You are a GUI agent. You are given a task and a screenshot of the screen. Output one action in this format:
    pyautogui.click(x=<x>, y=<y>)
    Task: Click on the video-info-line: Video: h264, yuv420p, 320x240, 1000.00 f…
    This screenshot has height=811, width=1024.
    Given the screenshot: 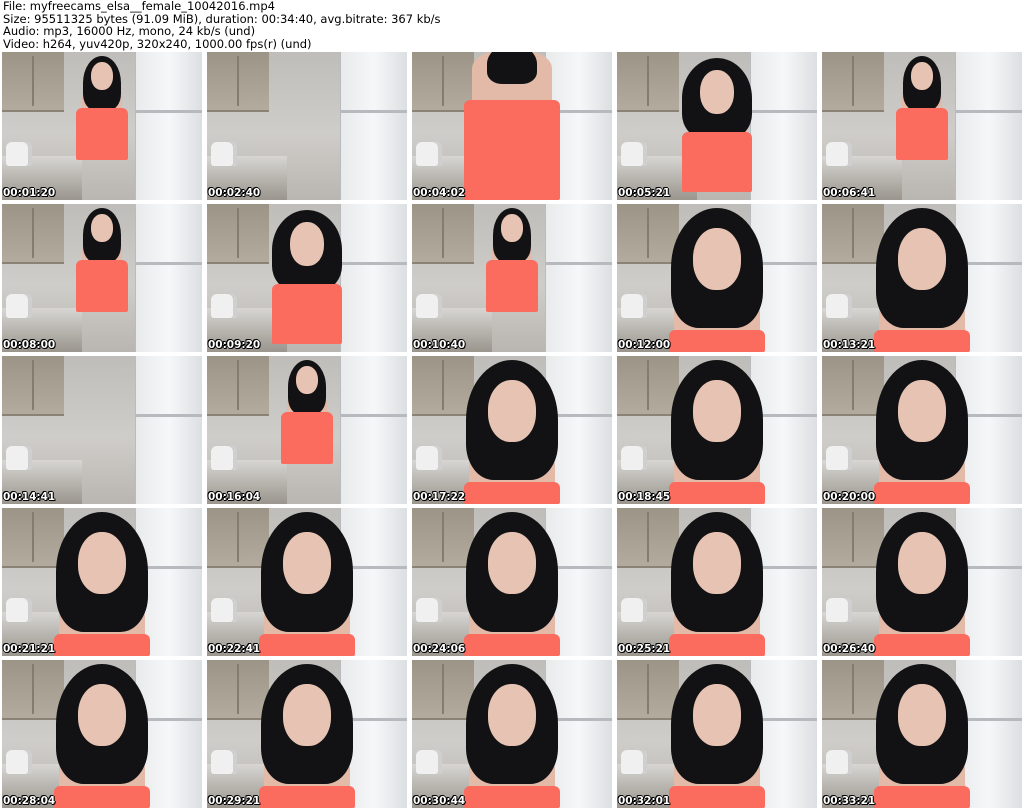 What is the action you would take?
    pyautogui.click(x=157, y=43)
    